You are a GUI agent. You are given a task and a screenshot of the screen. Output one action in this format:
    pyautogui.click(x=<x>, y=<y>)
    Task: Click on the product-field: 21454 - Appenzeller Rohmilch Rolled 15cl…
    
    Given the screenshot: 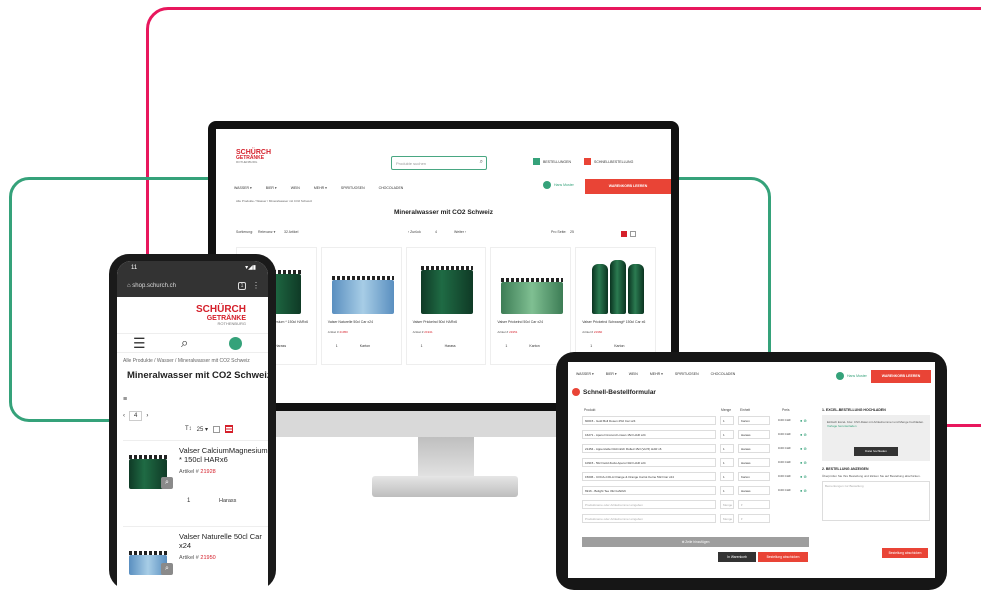 What is the action you would take?
    pyautogui.click(x=649, y=448)
    